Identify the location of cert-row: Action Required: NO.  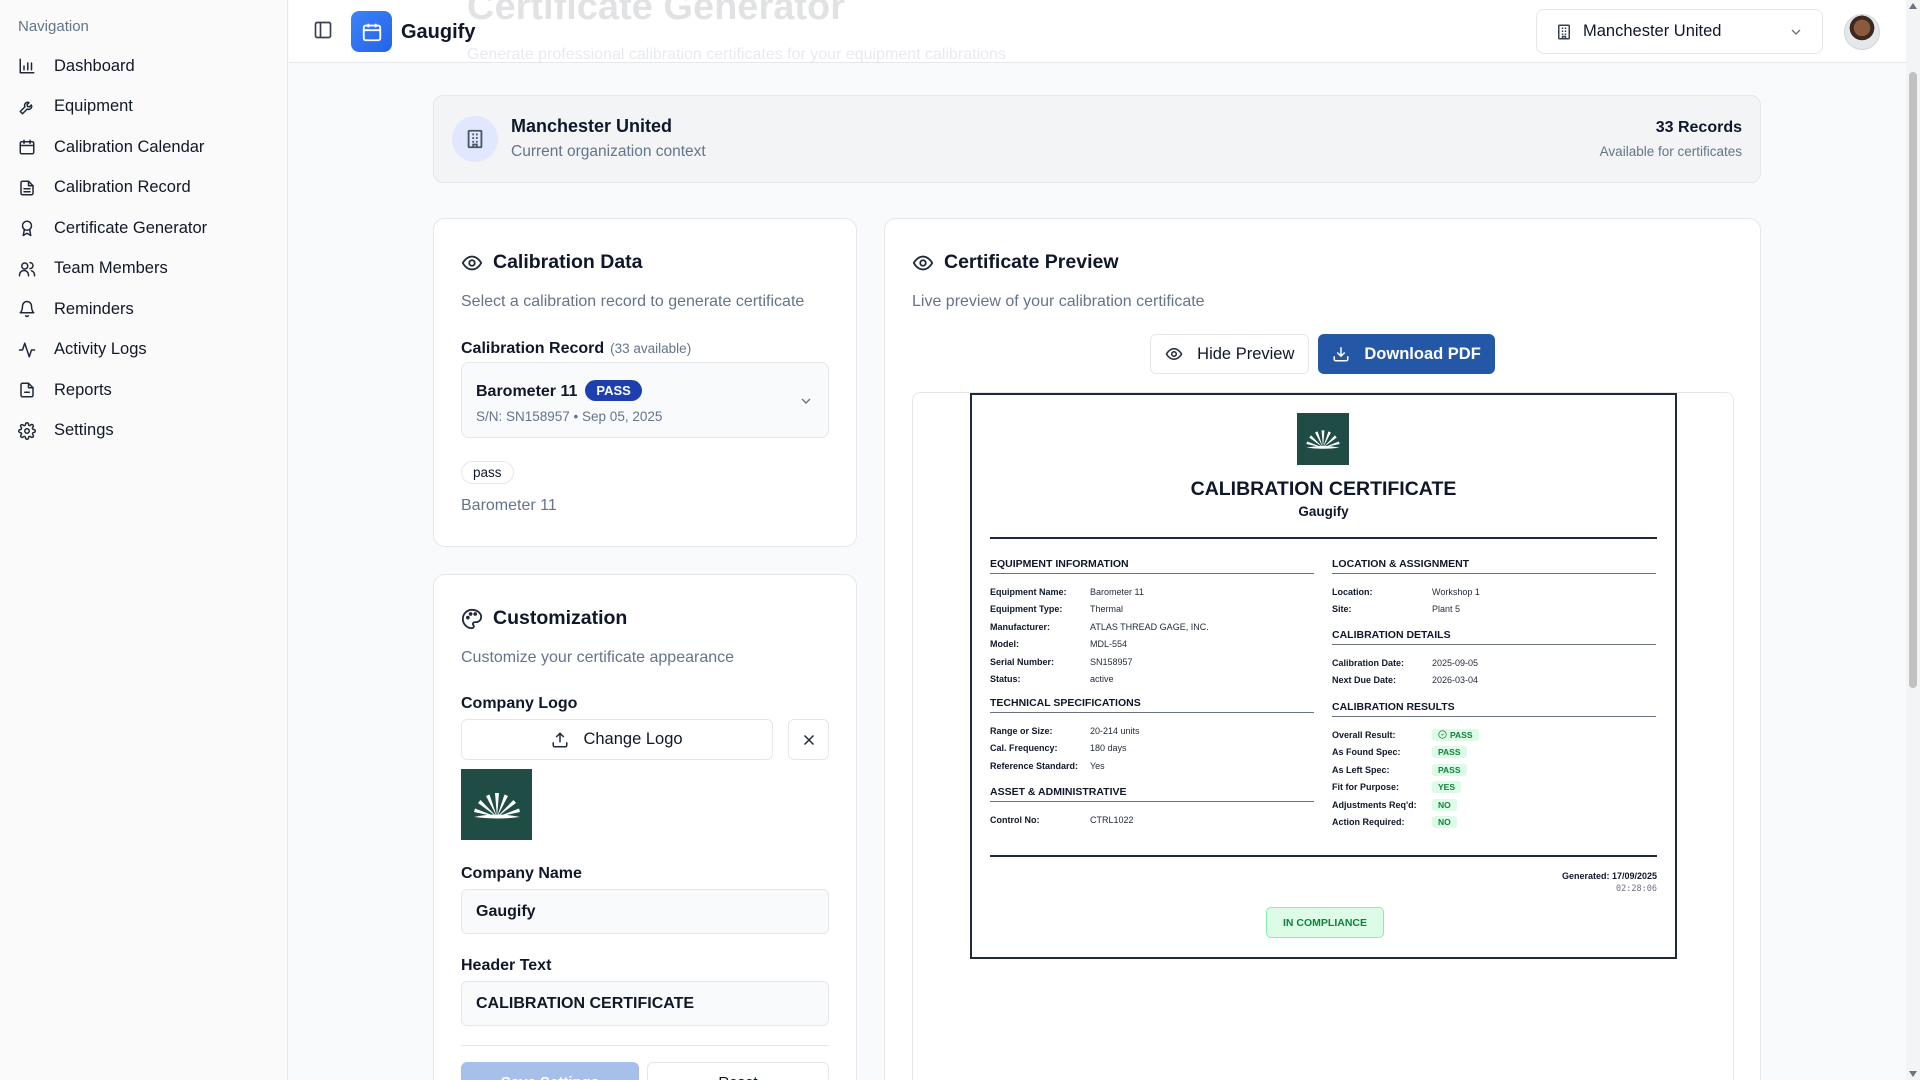
(1494, 823).